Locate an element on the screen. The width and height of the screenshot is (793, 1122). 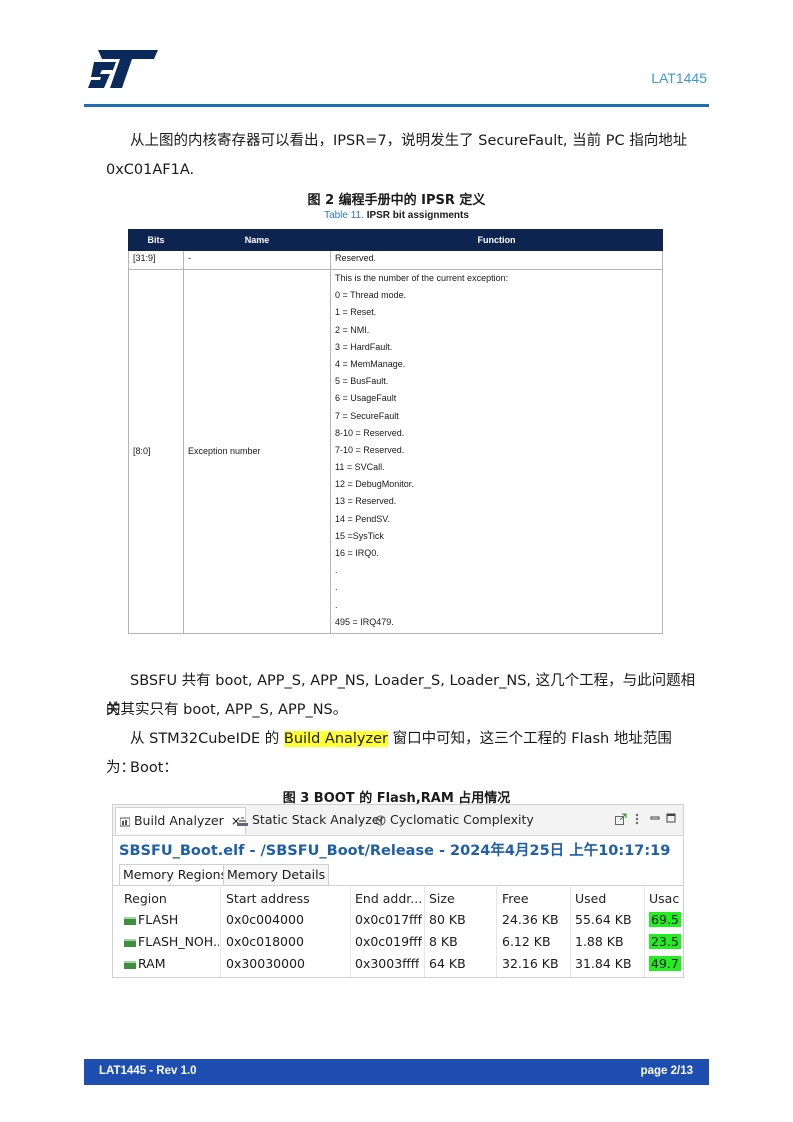
region-cell: RAM is located at coordinates (145, 963).